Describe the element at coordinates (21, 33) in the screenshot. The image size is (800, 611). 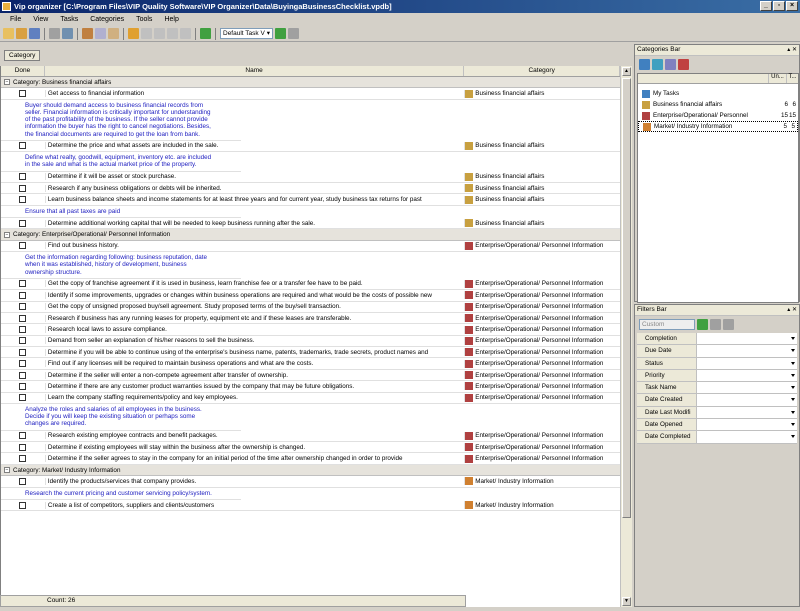
I see `open-icon` at that location.